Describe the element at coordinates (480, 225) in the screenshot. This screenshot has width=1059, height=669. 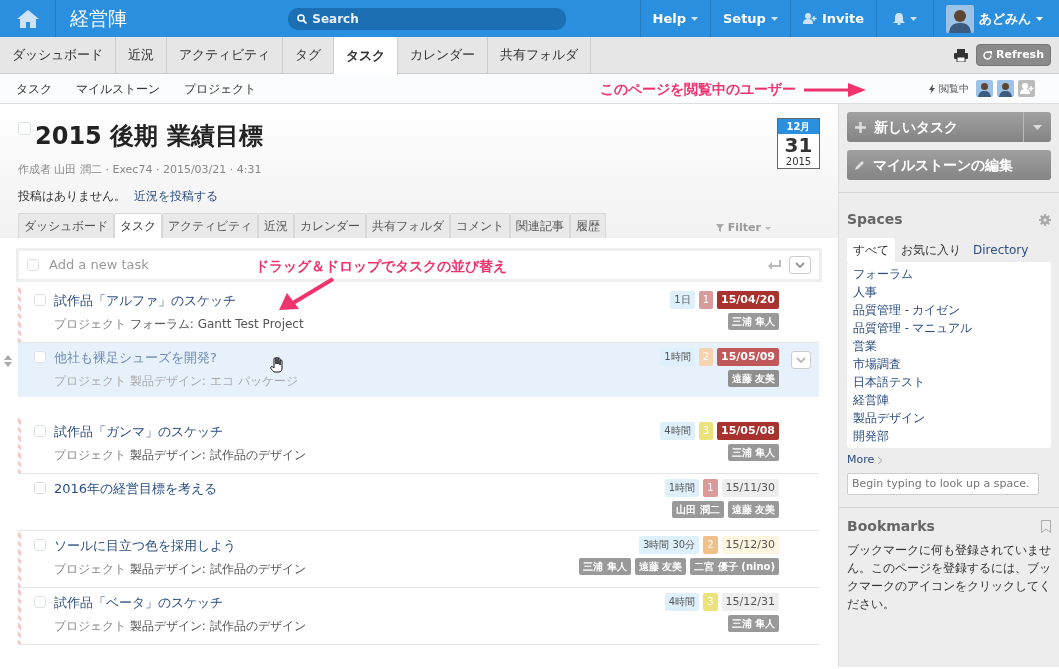
I see `detail-tab: コメント` at that location.